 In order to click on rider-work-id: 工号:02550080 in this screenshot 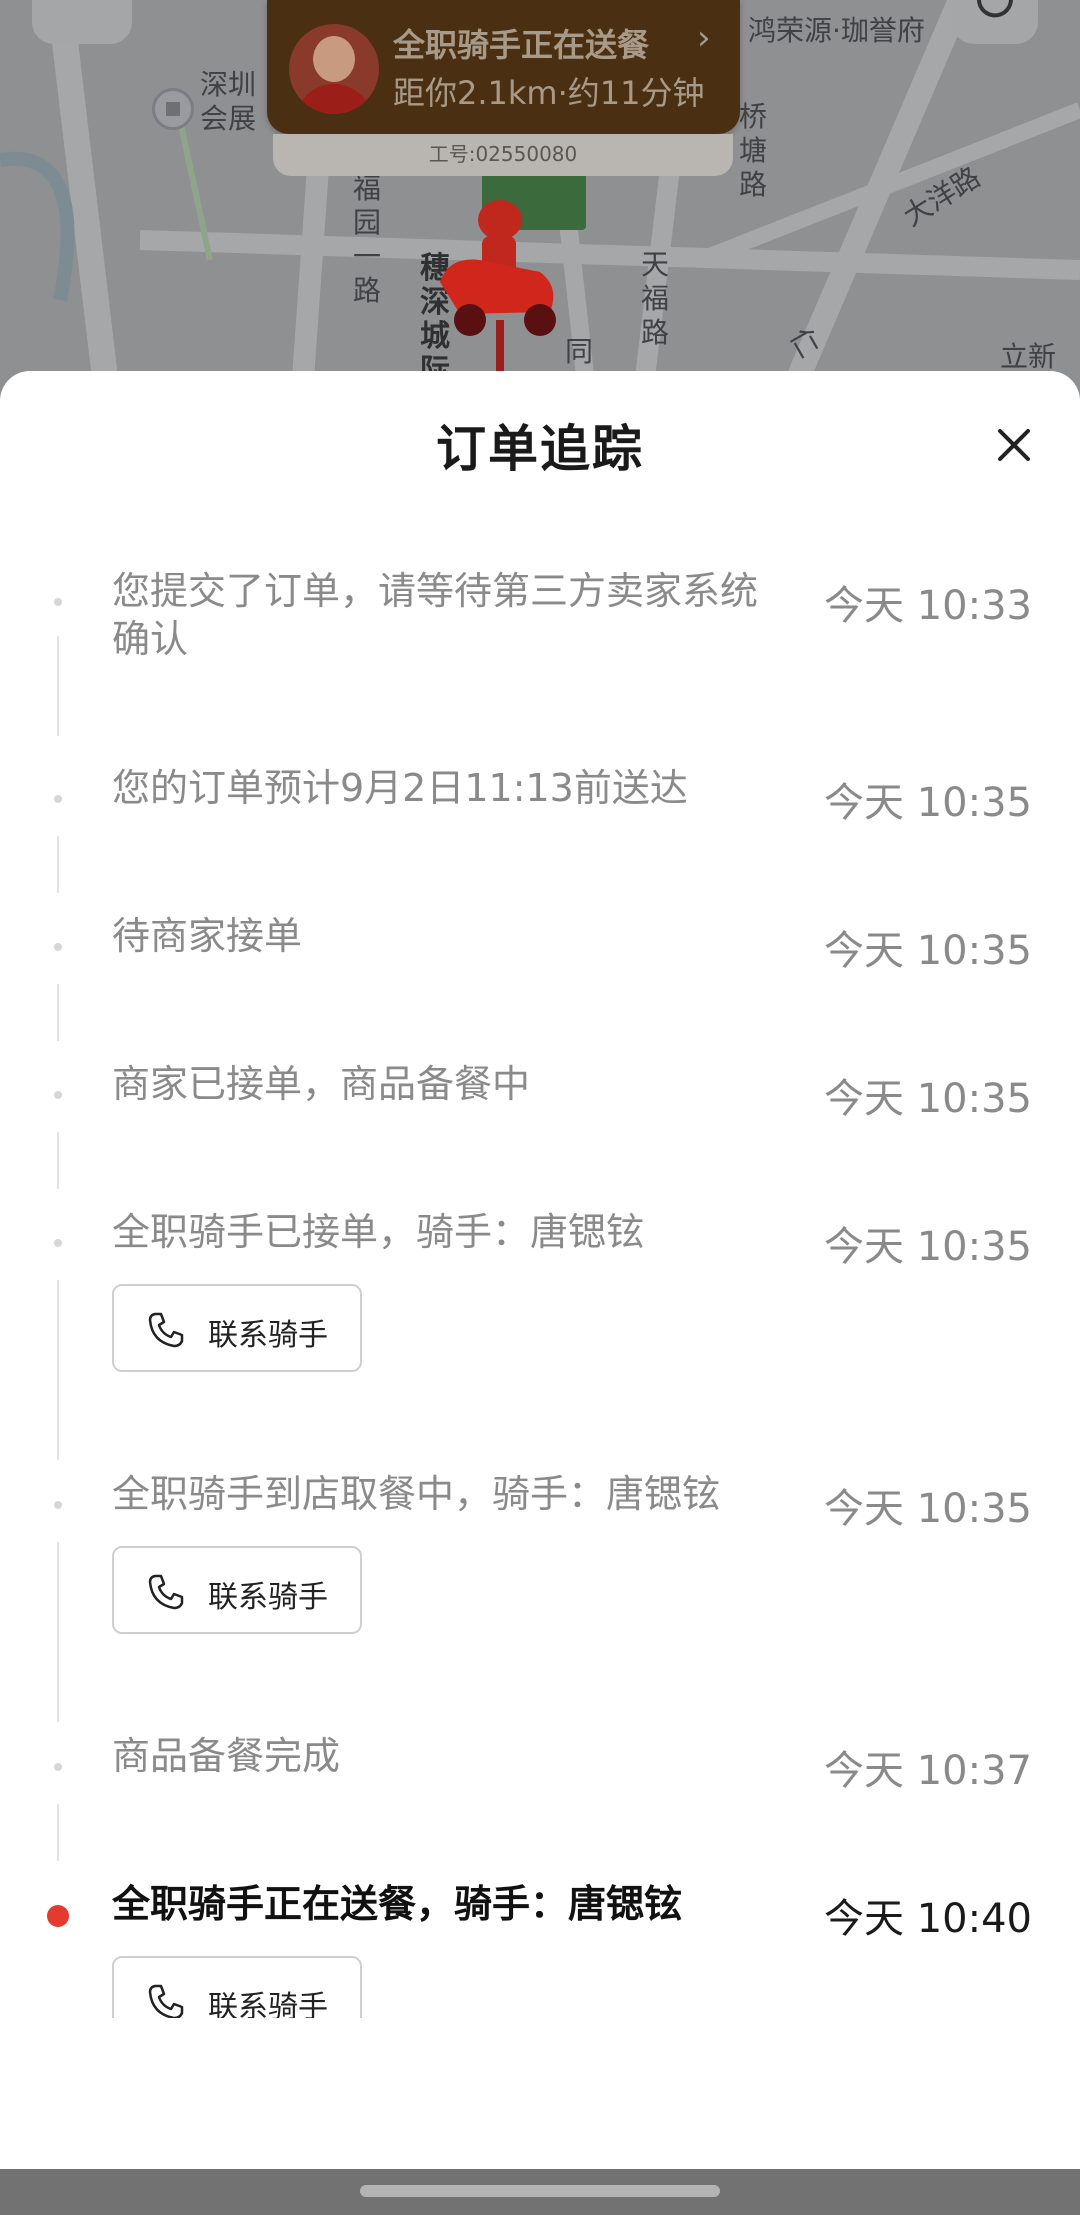, I will do `click(503, 155)`.